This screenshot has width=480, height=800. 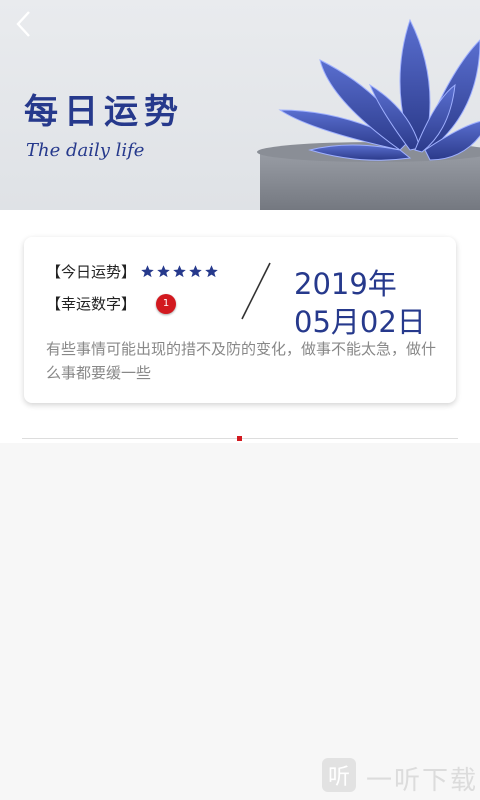 I want to click on page-title: 每日运势, so click(x=104, y=112).